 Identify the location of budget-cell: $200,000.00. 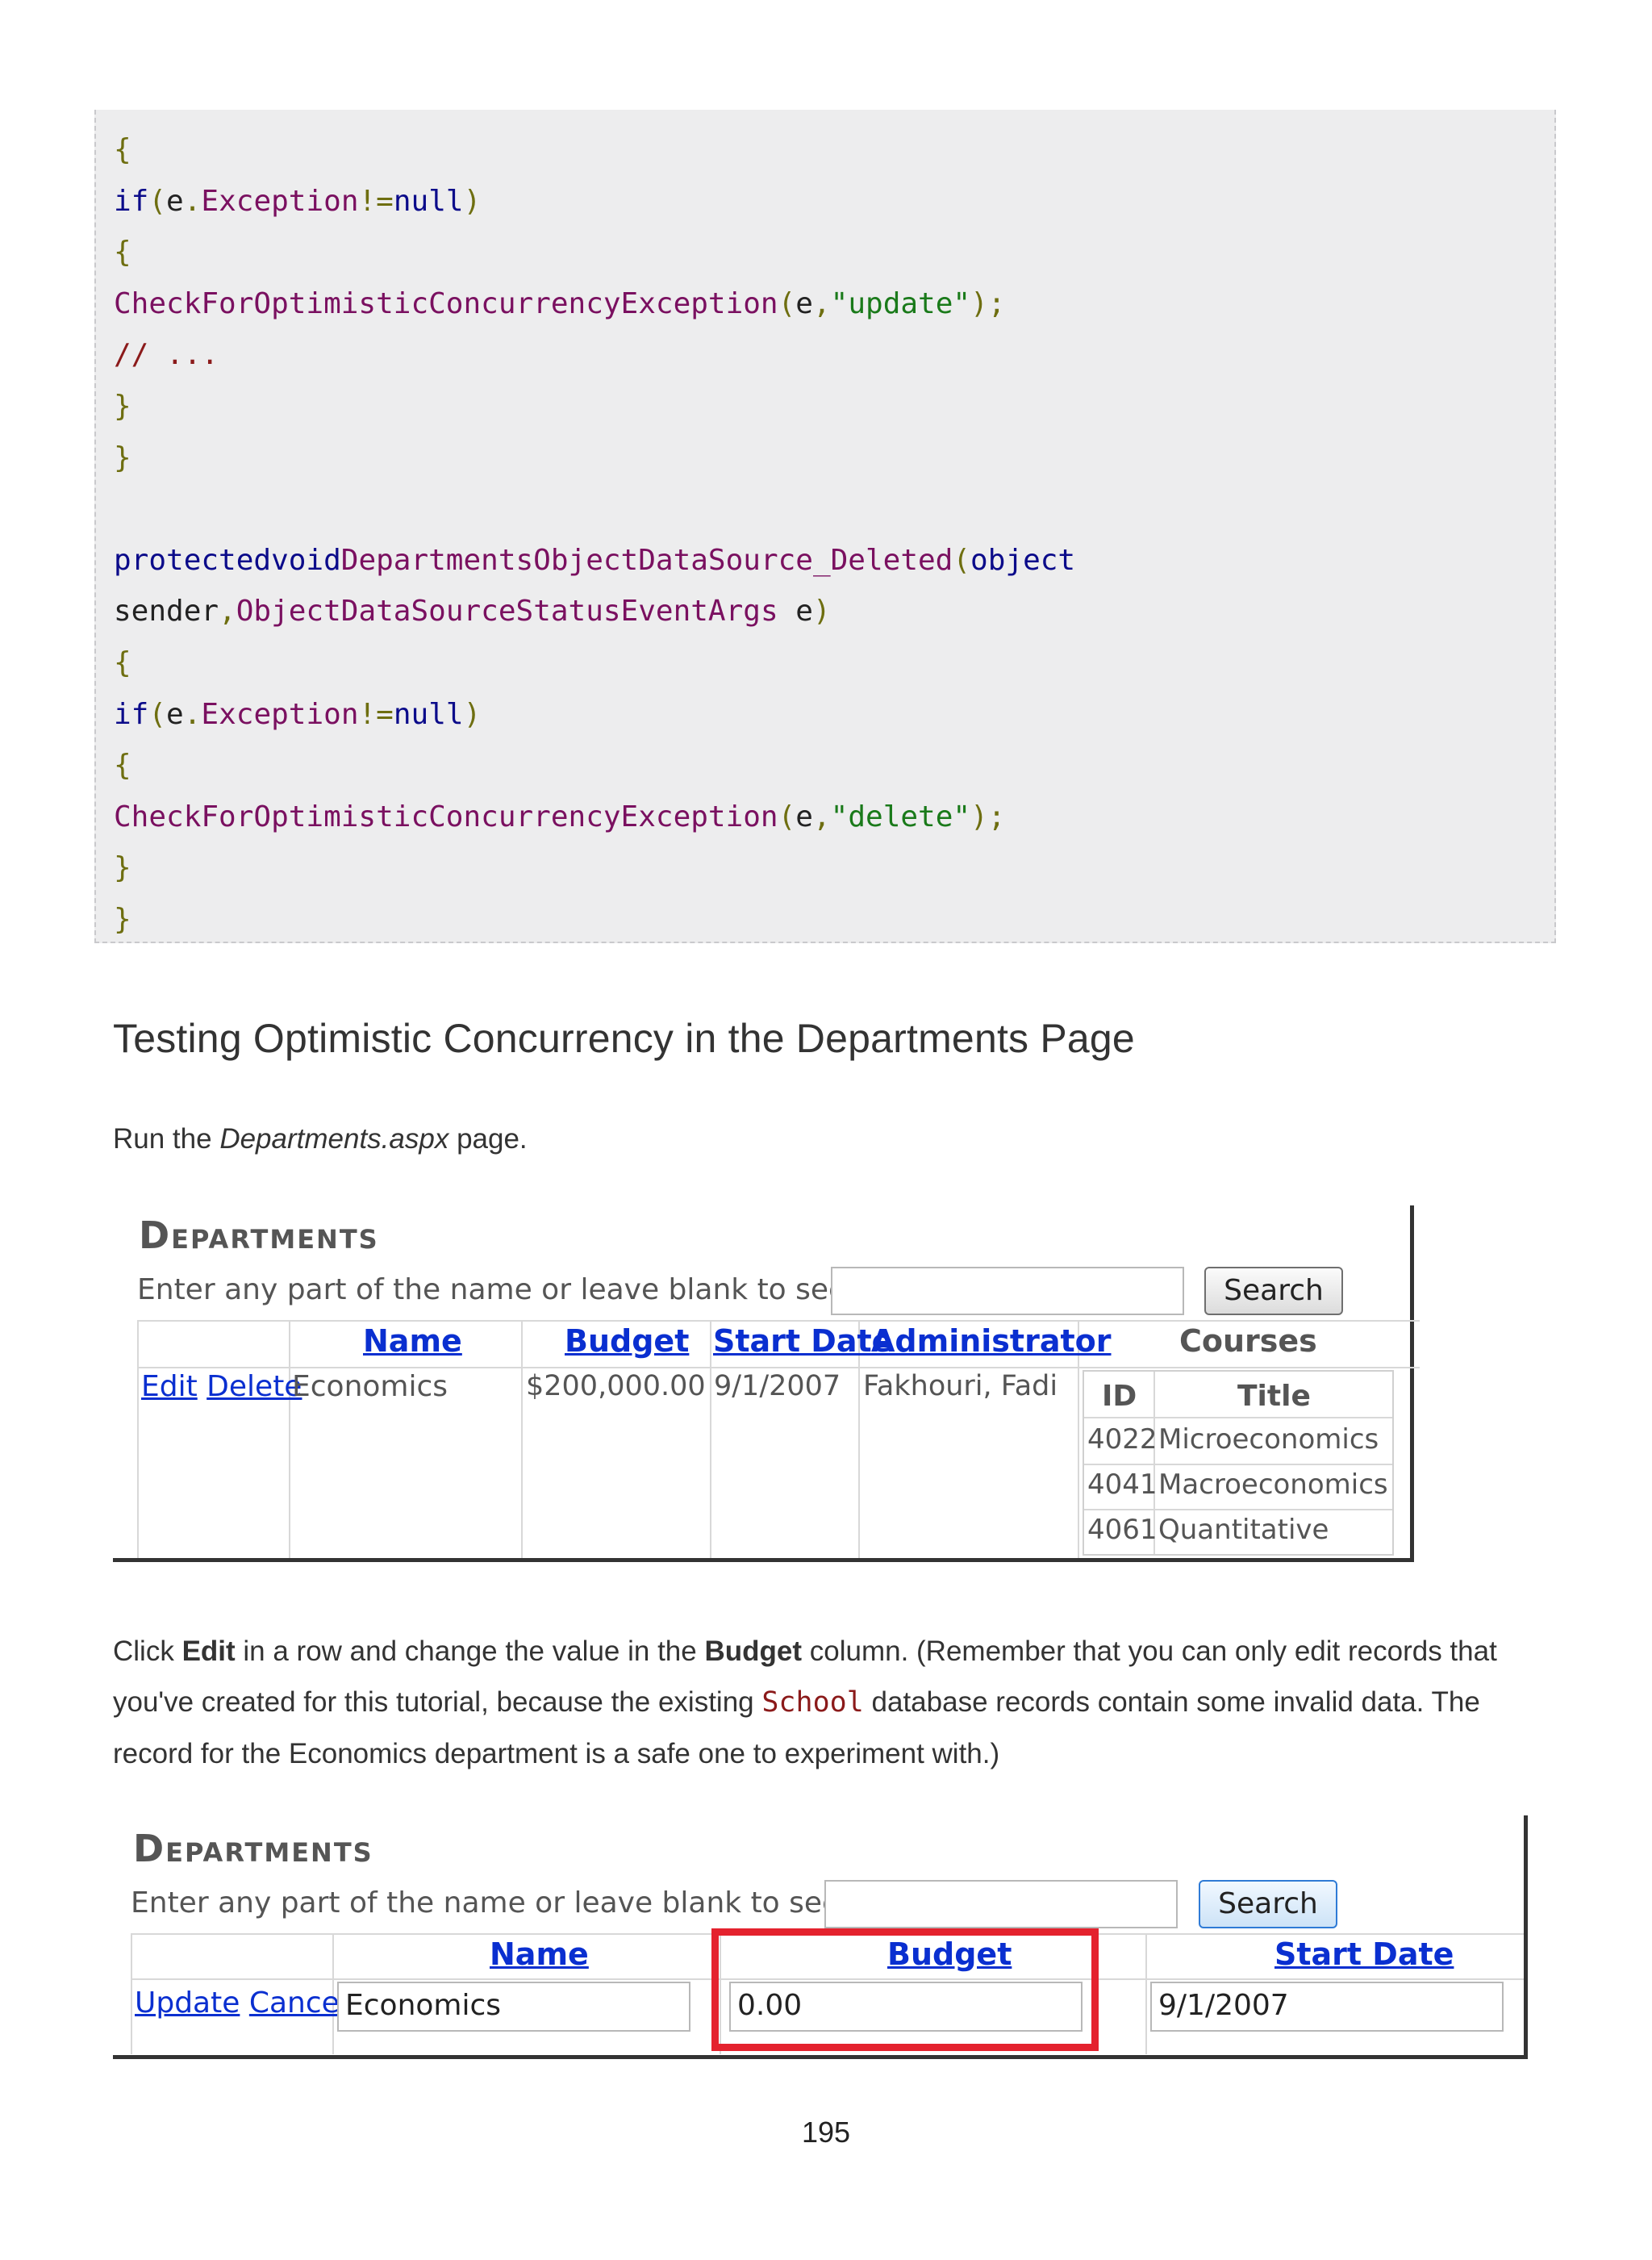
(616, 1386).